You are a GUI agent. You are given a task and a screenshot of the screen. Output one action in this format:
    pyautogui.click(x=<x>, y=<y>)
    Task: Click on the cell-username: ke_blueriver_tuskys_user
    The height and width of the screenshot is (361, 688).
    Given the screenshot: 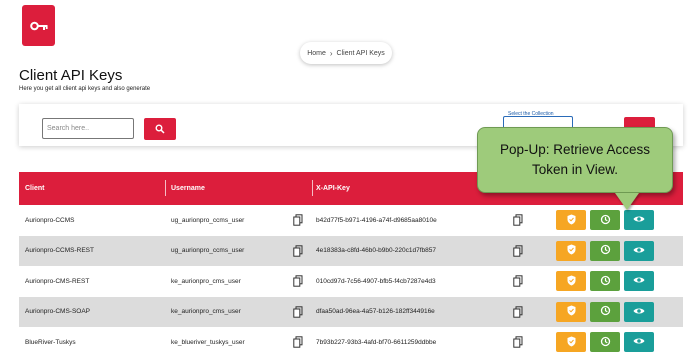 What is the action you would take?
    pyautogui.click(x=208, y=342)
    